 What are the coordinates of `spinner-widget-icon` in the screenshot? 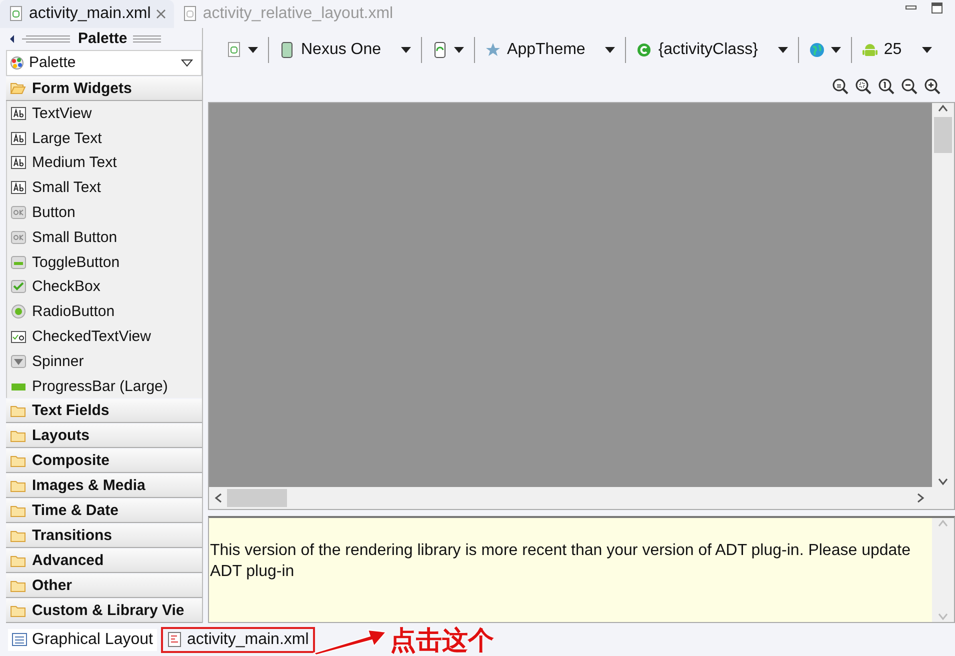 It's located at (18, 361).